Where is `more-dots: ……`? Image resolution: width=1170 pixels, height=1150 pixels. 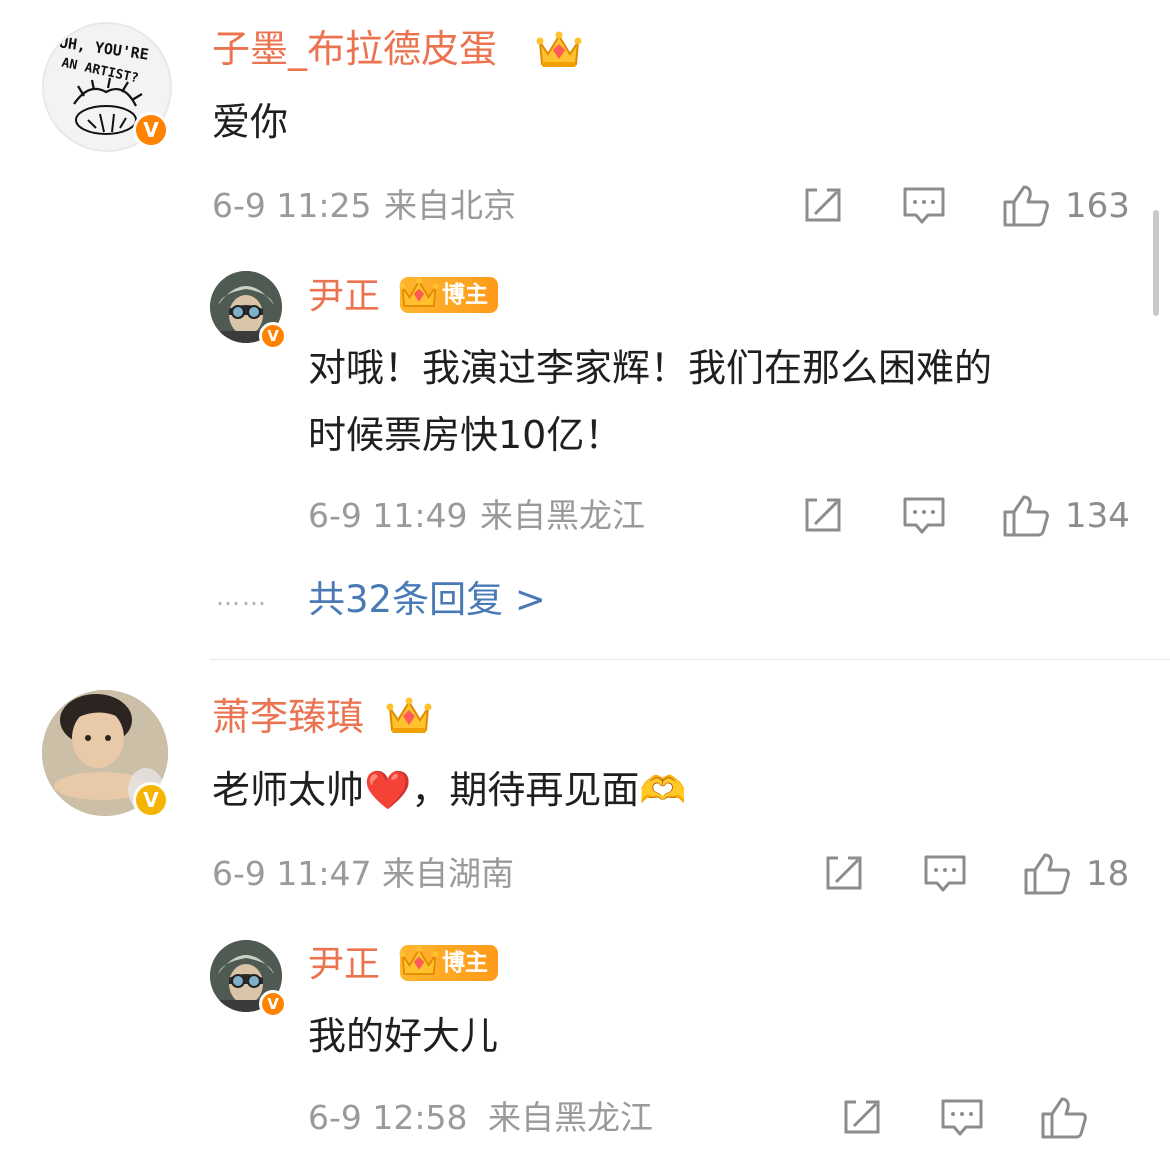 more-dots: …… is located at coordinates (242, 597).